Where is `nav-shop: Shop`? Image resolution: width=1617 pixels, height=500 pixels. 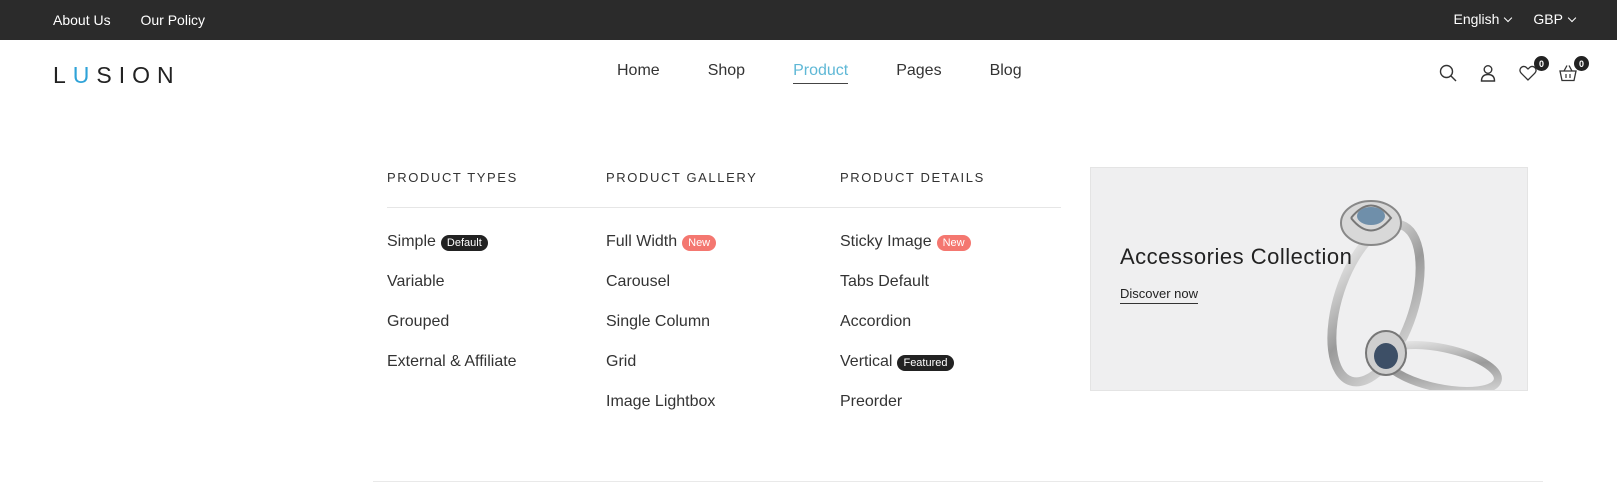
nav-shop: Shop is located at coordinates (726, 73).